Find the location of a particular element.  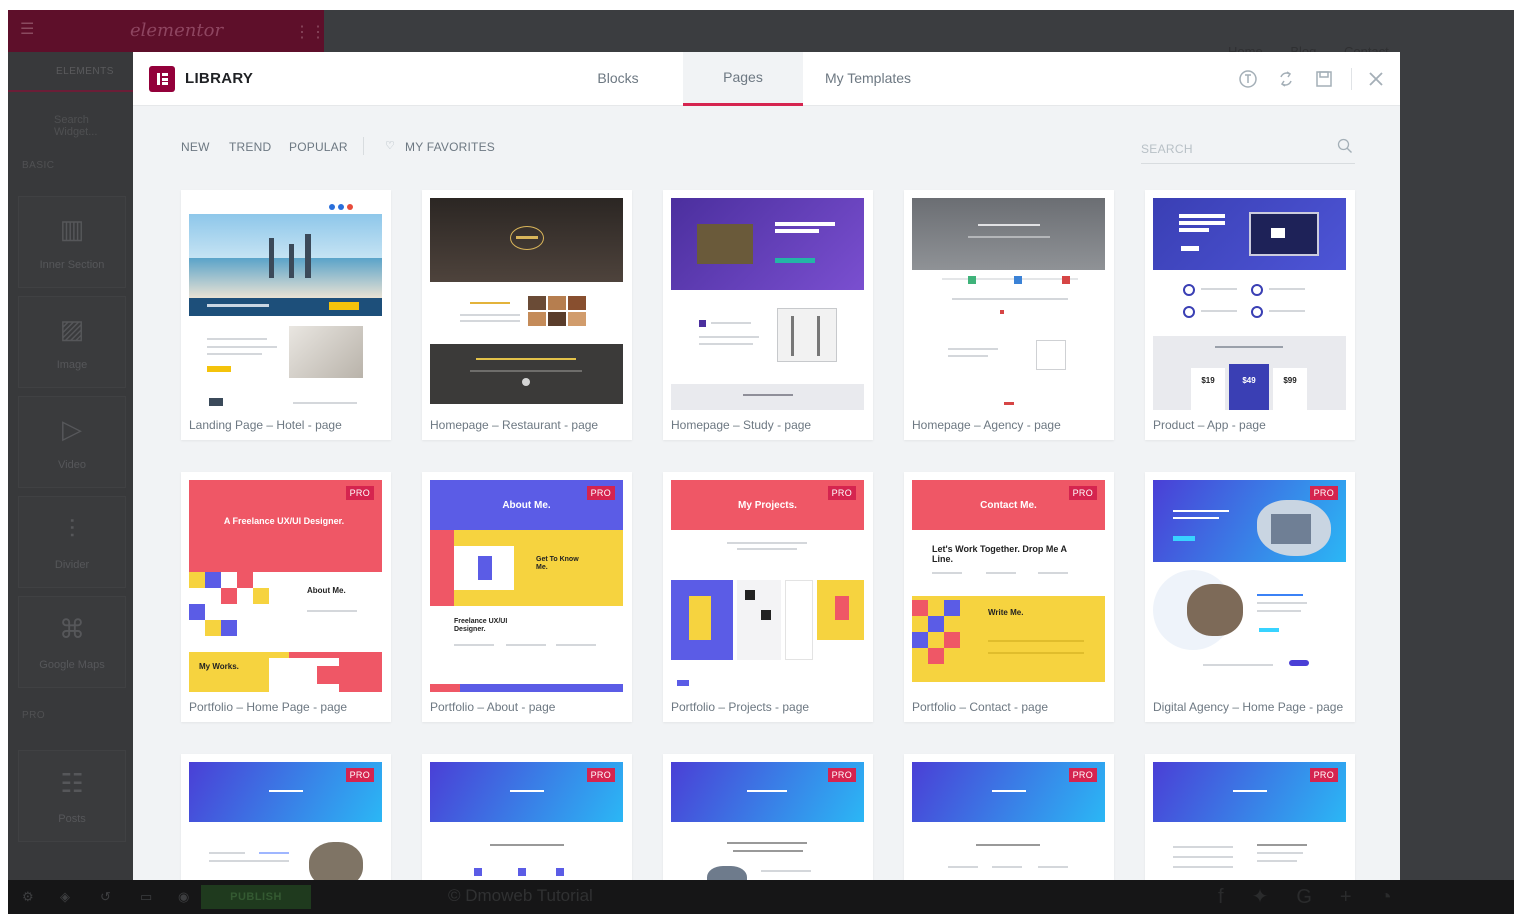

info-icon is located at coordinates (1248, 79).